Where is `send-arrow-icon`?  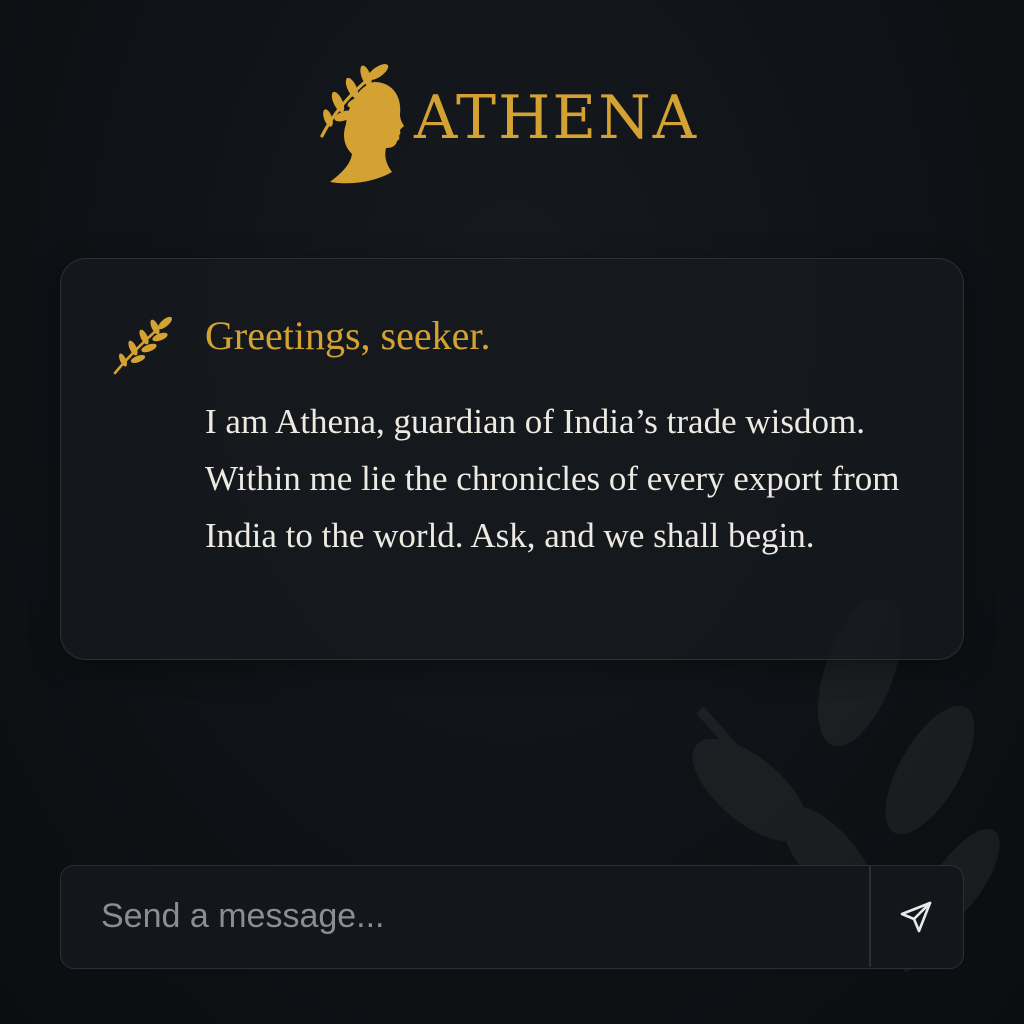
send-arrow-icon is located at coordinates (916, 917).